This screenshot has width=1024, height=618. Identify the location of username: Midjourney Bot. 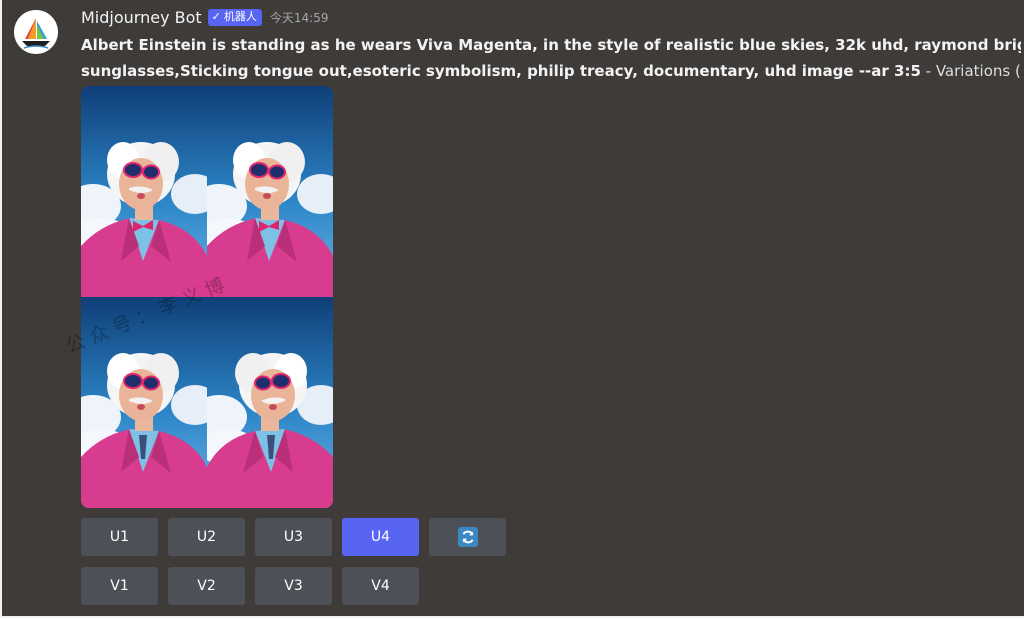
(141, 17).